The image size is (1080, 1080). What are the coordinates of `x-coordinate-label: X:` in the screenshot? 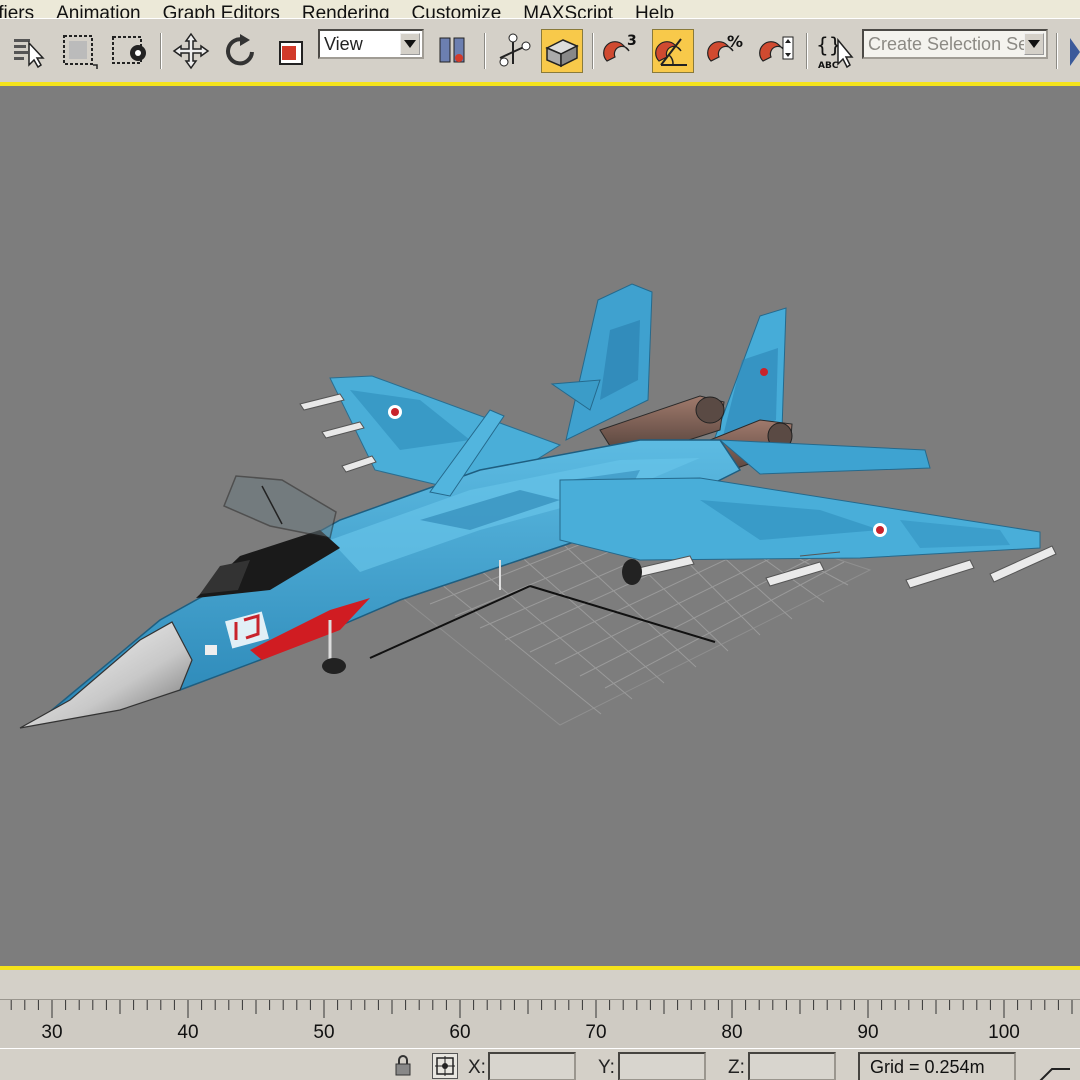 It's located at (477, 1067).